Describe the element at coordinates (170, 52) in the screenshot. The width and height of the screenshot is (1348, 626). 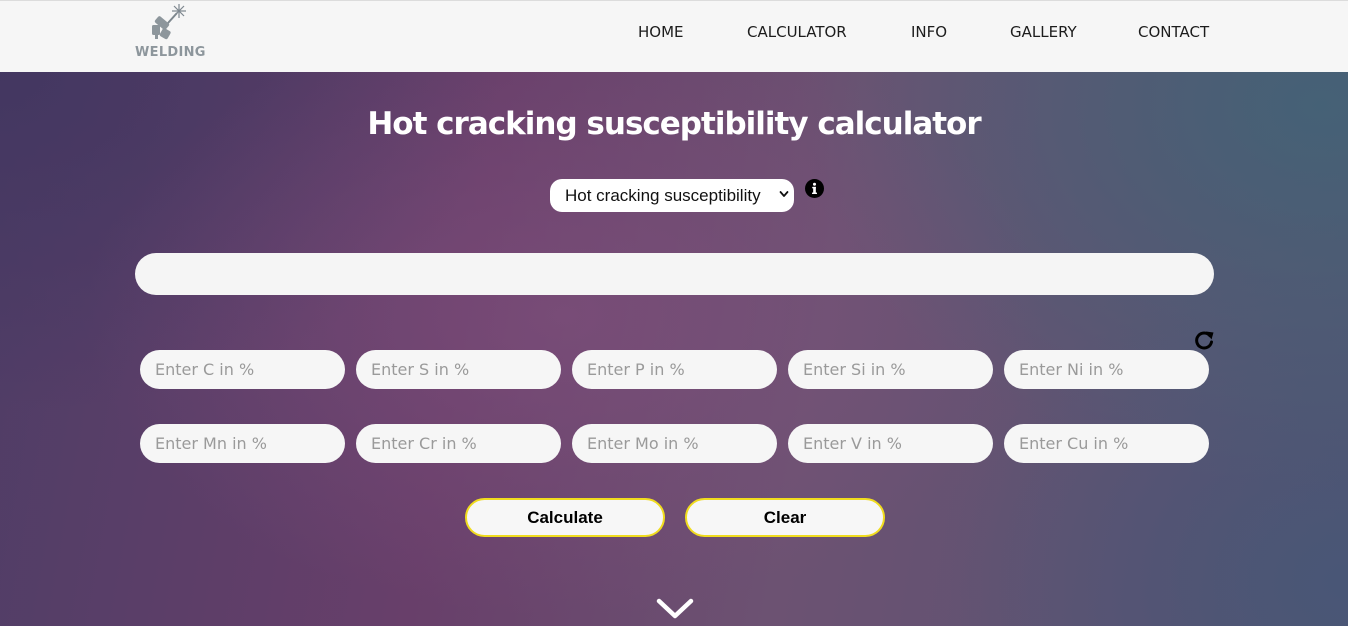
I see `logo-text: WELDING` at that location.